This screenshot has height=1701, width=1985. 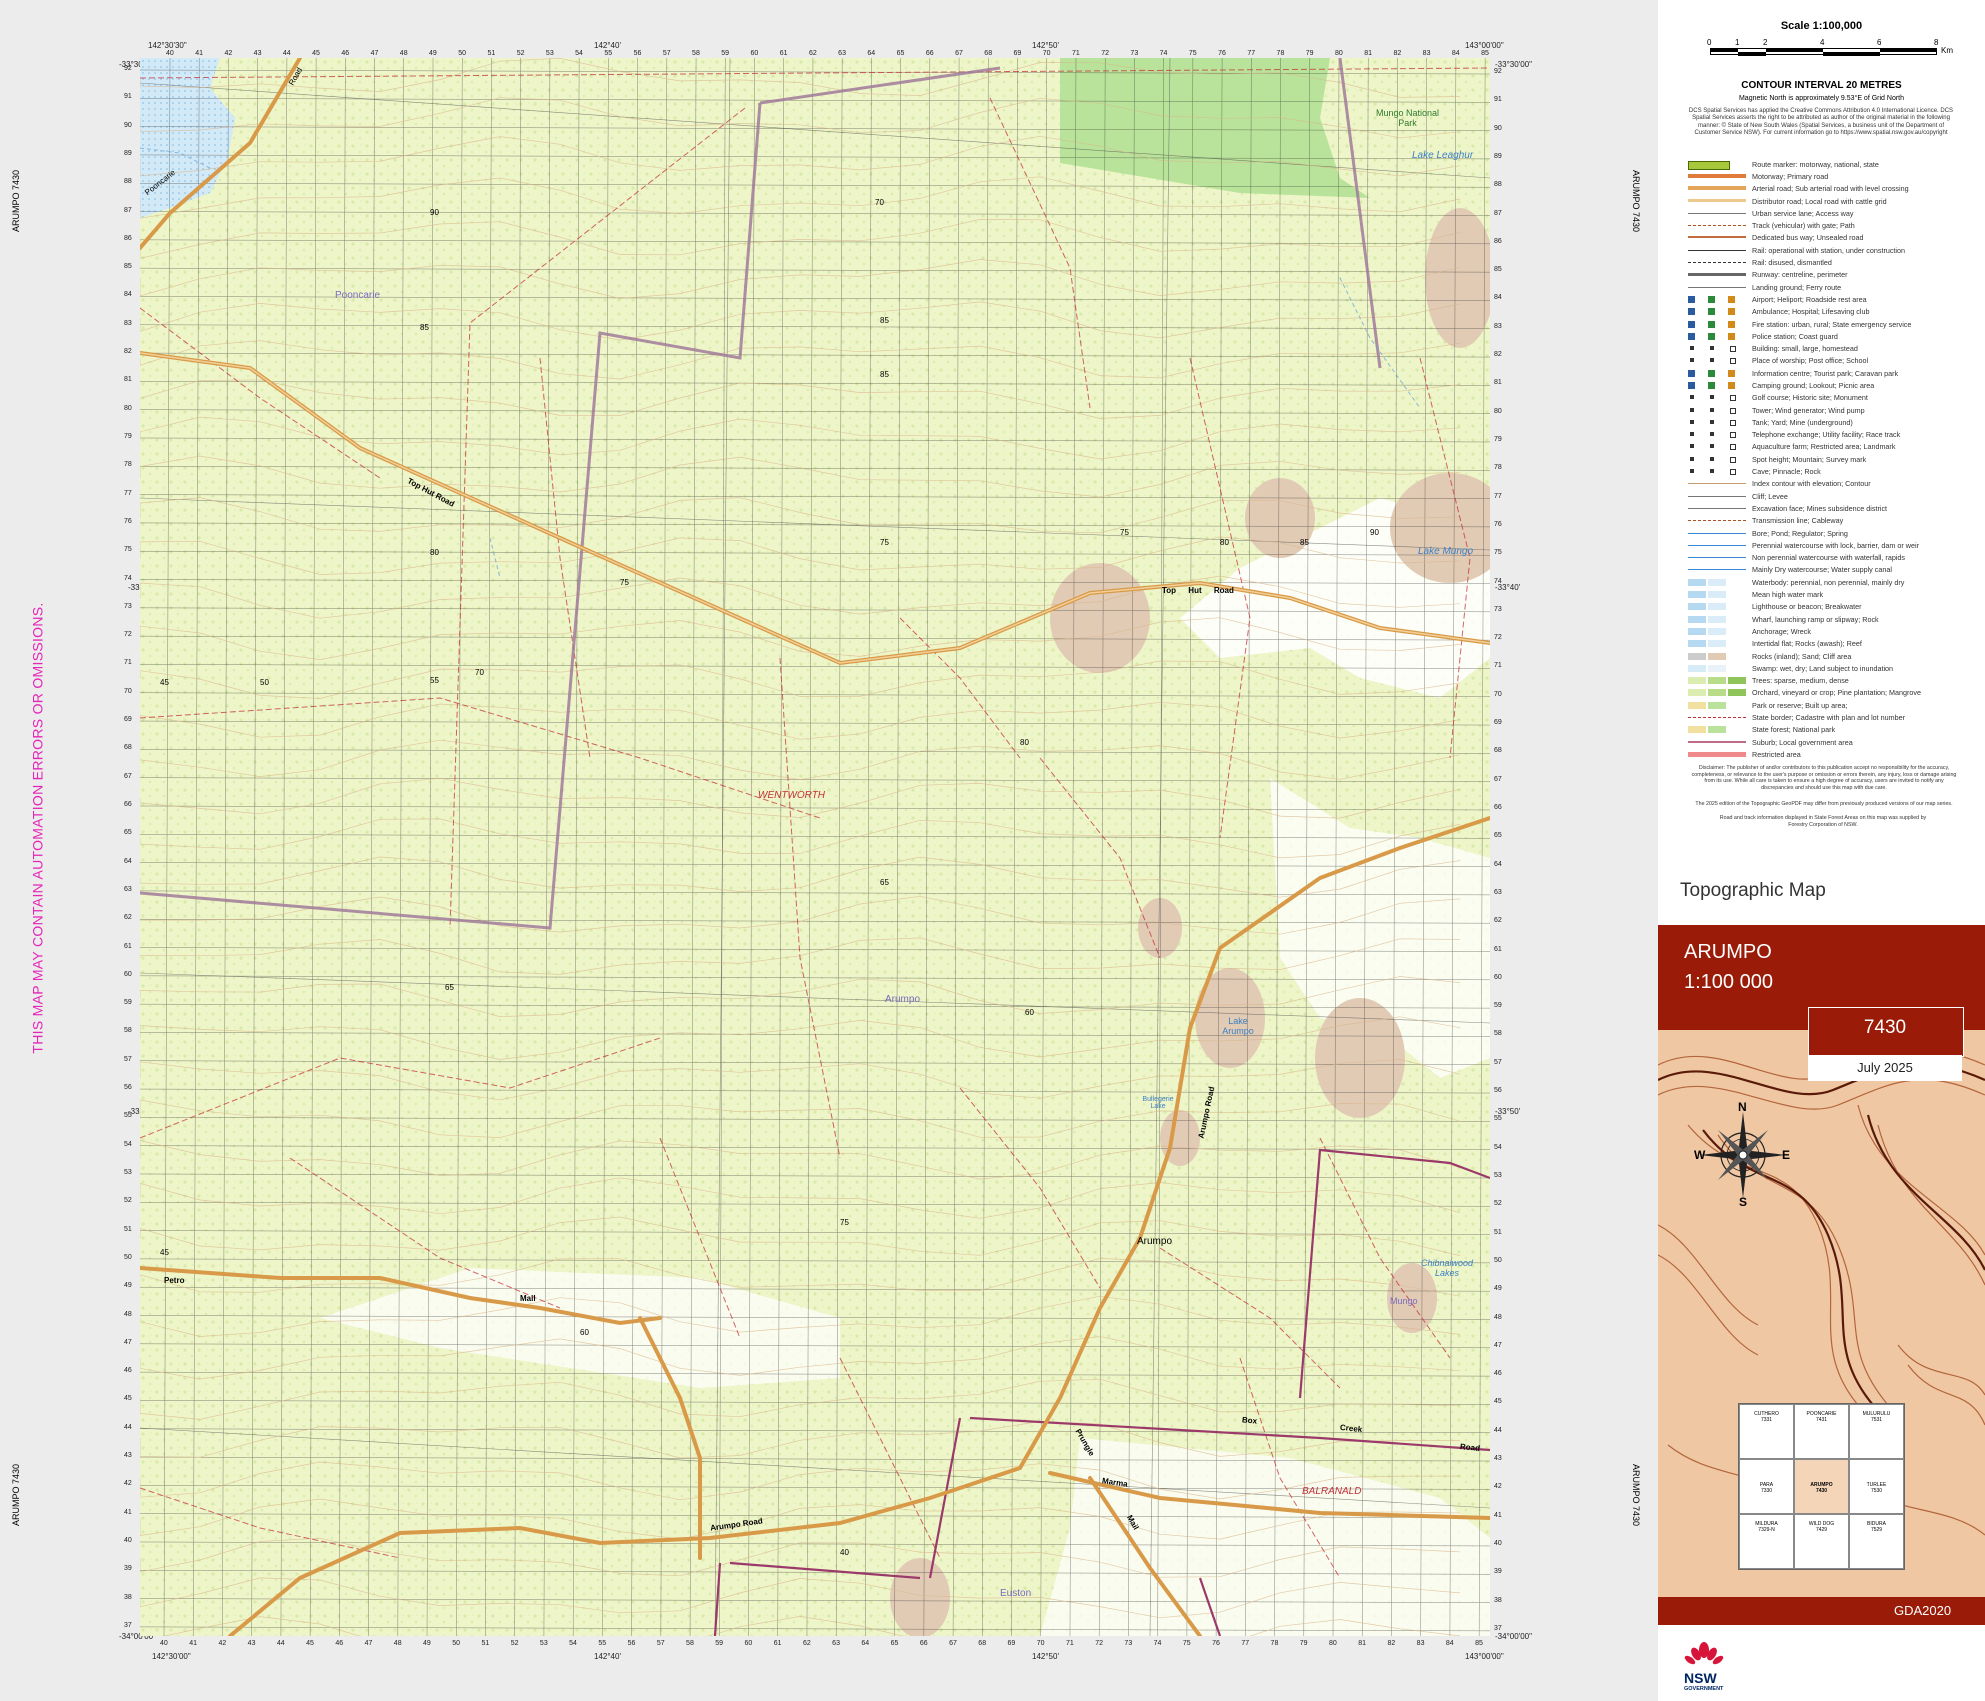 What do you see at coordinates (1498, 1374) in the screenshot?
I see `northing-label-right: 46` at bounding box center [1498, 1374].